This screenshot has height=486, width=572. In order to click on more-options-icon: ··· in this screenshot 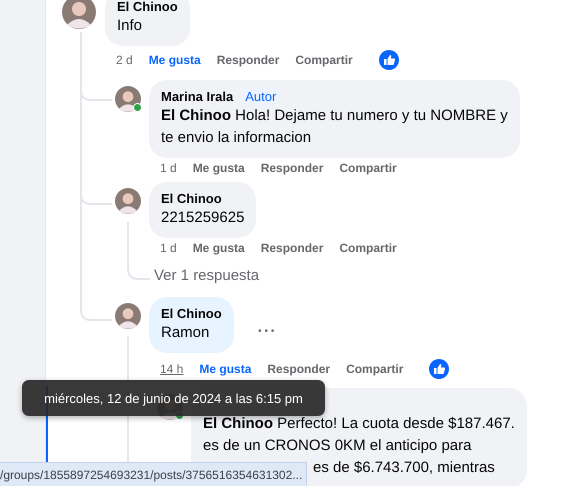, I will do `click(267, 332)`.